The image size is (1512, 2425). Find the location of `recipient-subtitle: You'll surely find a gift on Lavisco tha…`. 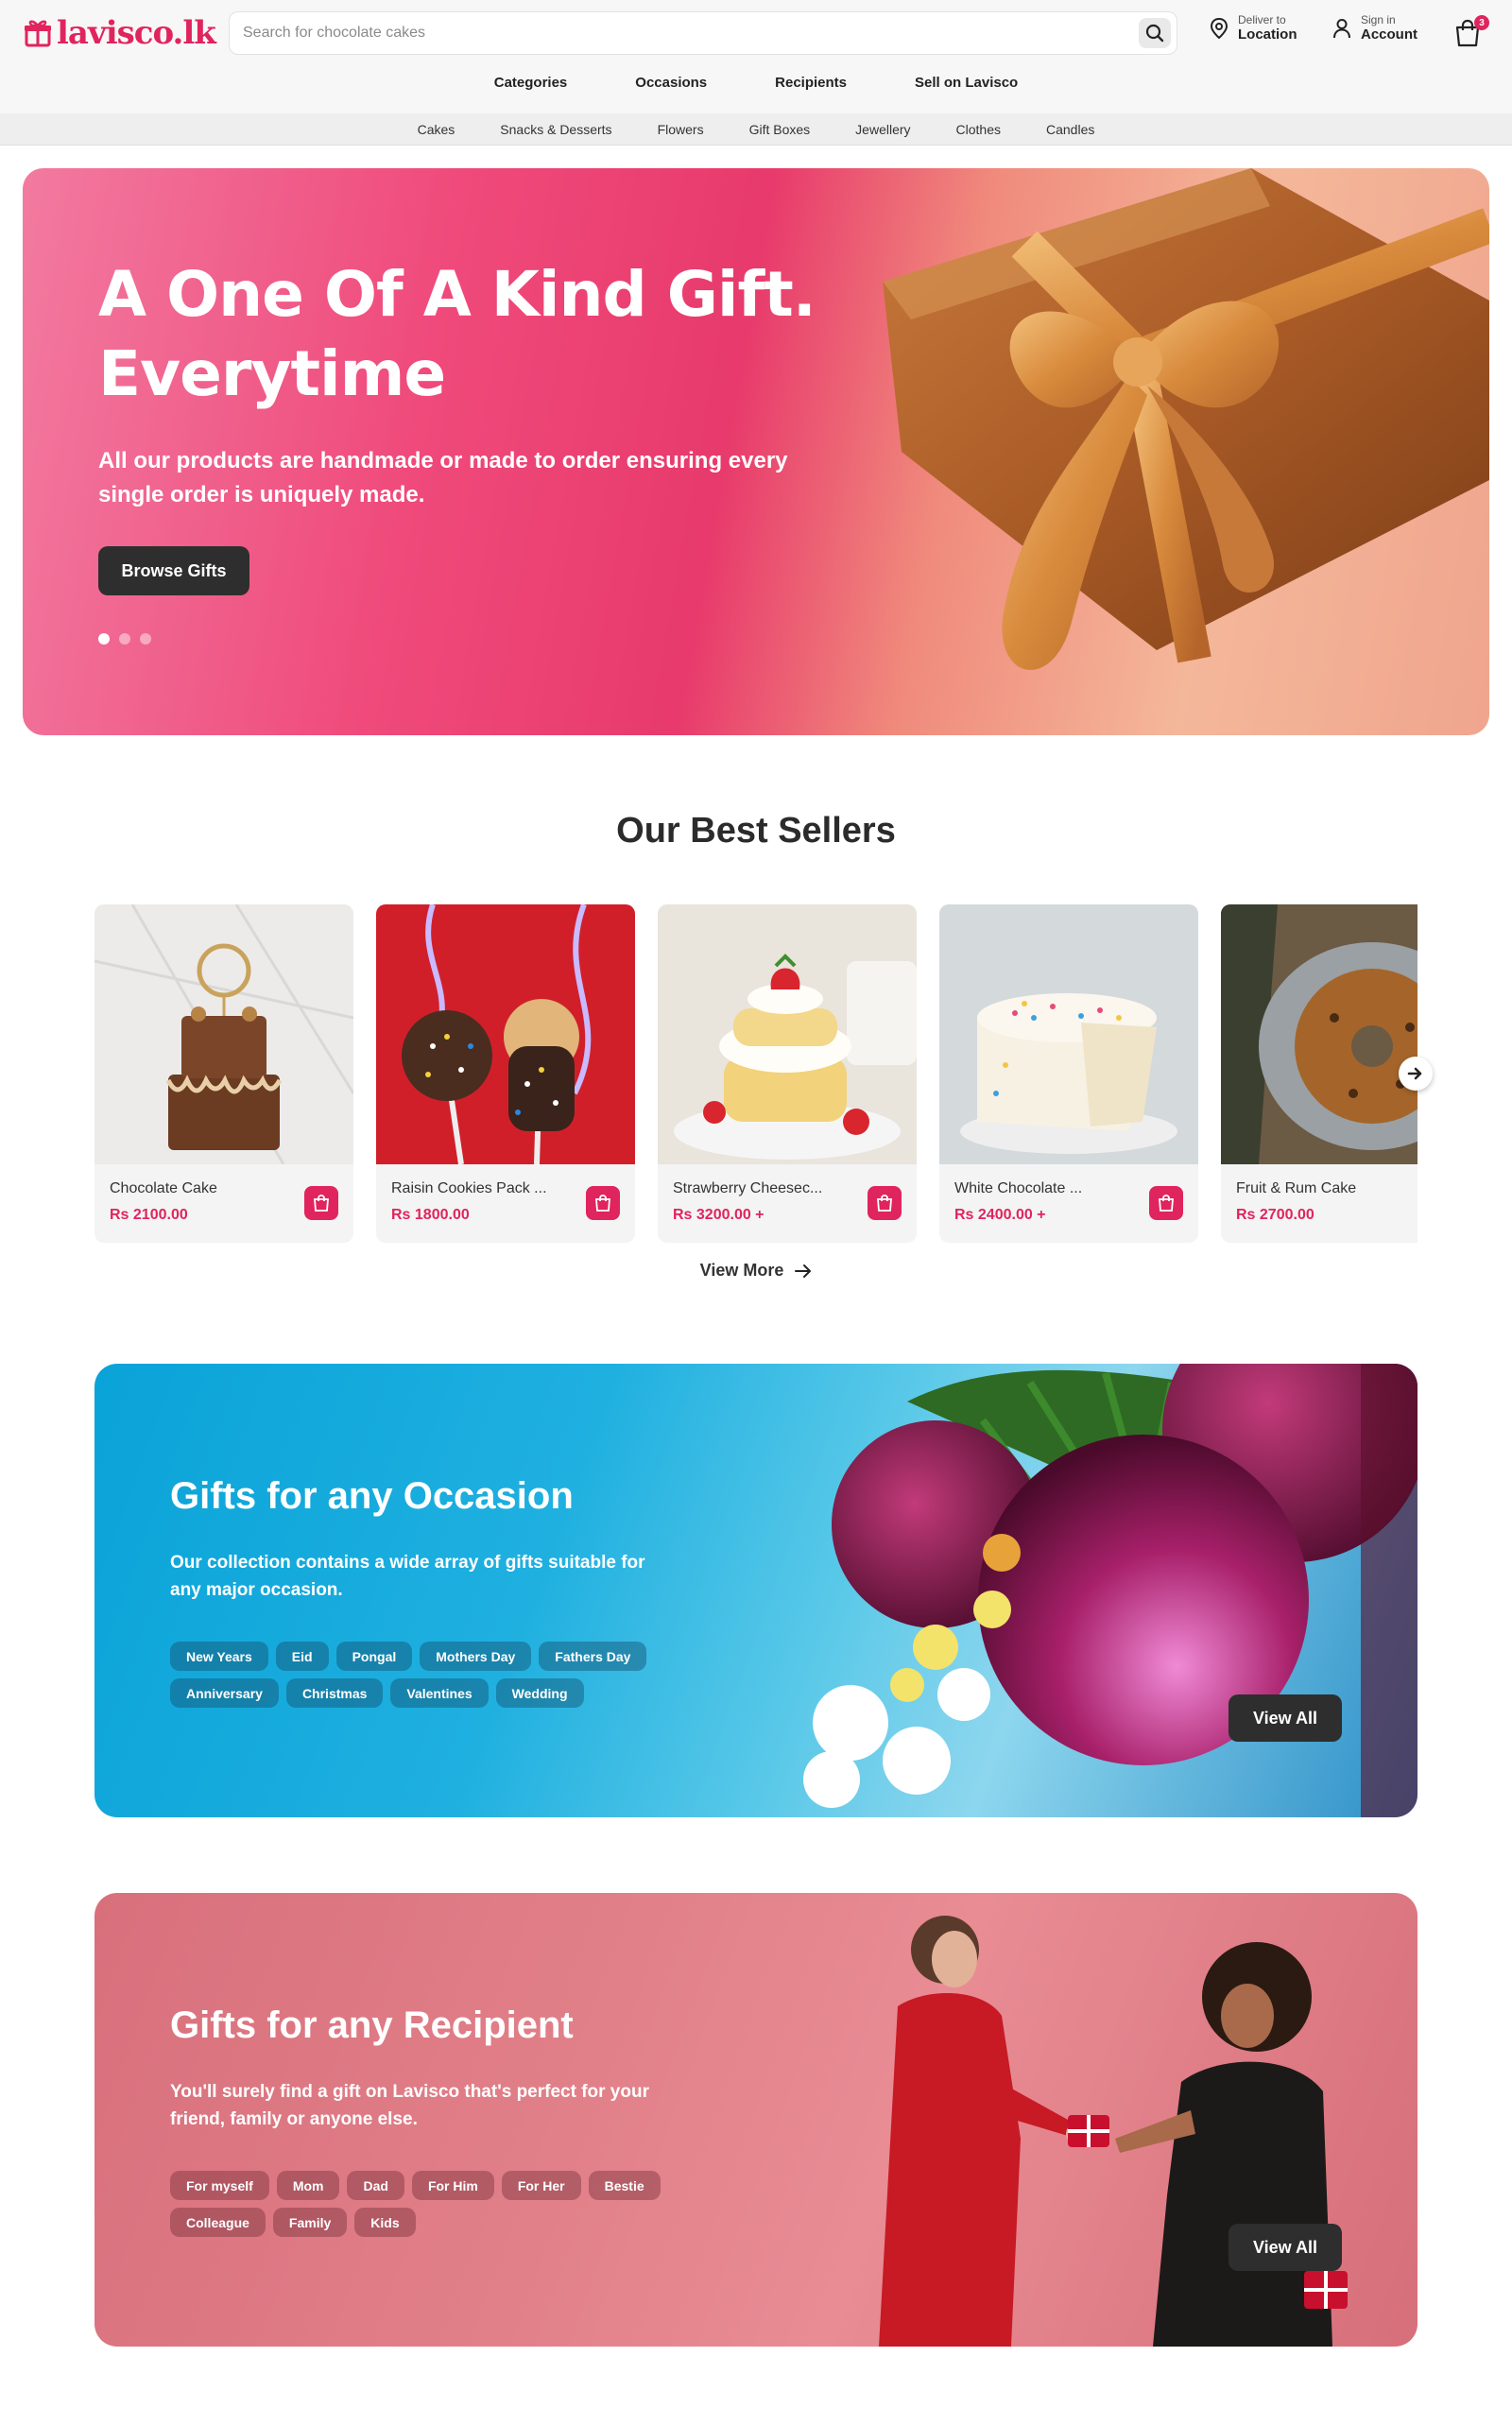

recipient-subtitle: You'll surely find a gift on Lavisco tha… is located at coordinates (409, 2106).